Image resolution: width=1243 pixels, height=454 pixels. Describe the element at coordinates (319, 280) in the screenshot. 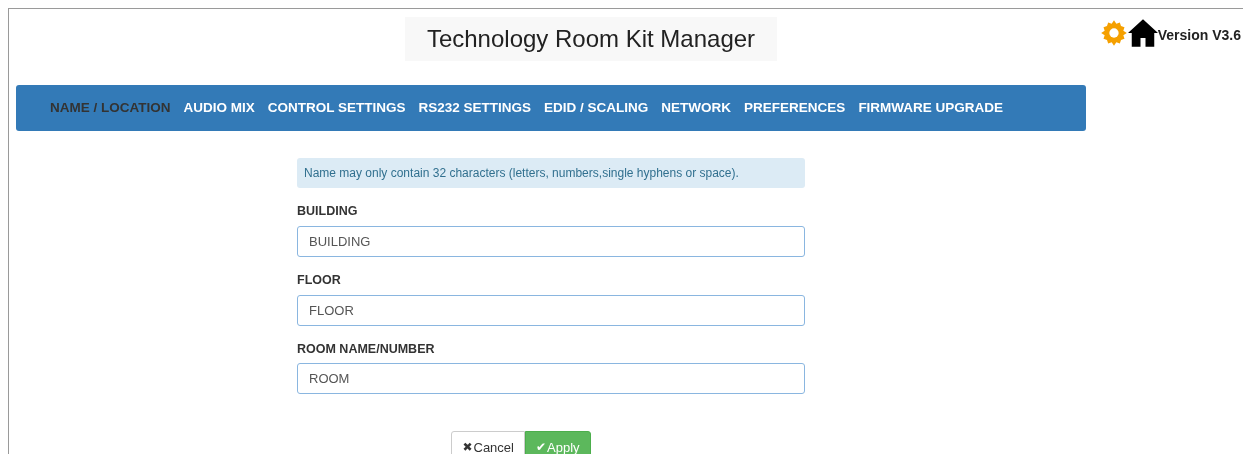

I see `field-label: FLOOR` at that location.